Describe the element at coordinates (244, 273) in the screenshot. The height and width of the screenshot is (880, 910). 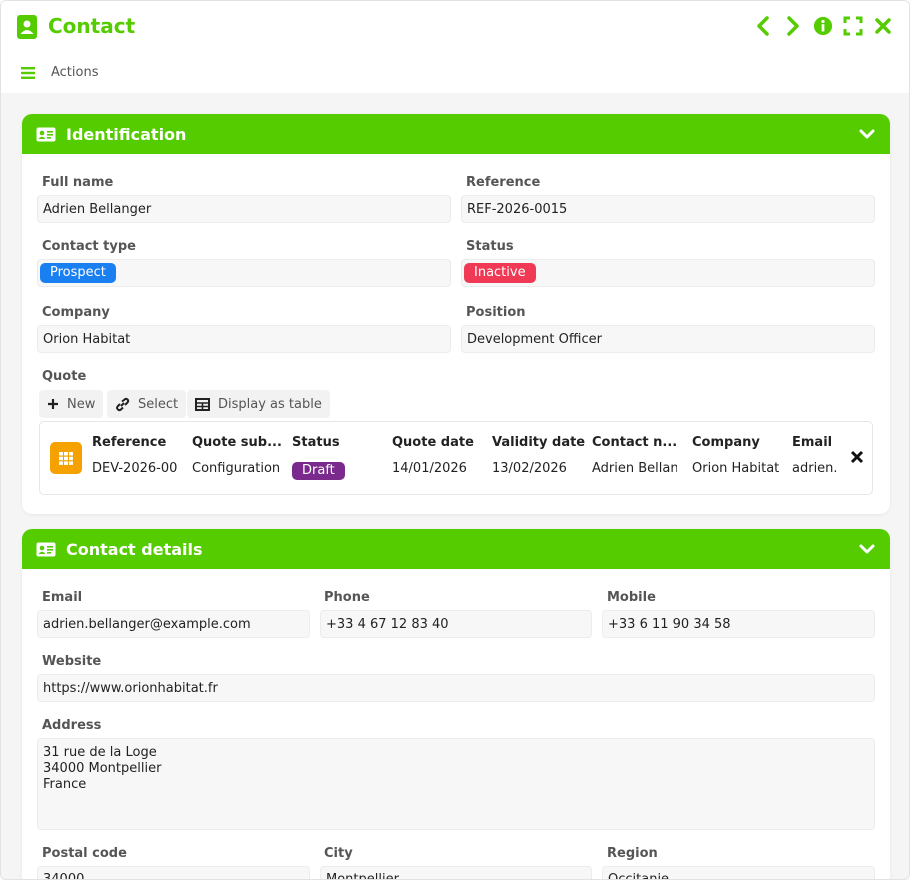
I see `contact-type-field: Prospect` at that location.